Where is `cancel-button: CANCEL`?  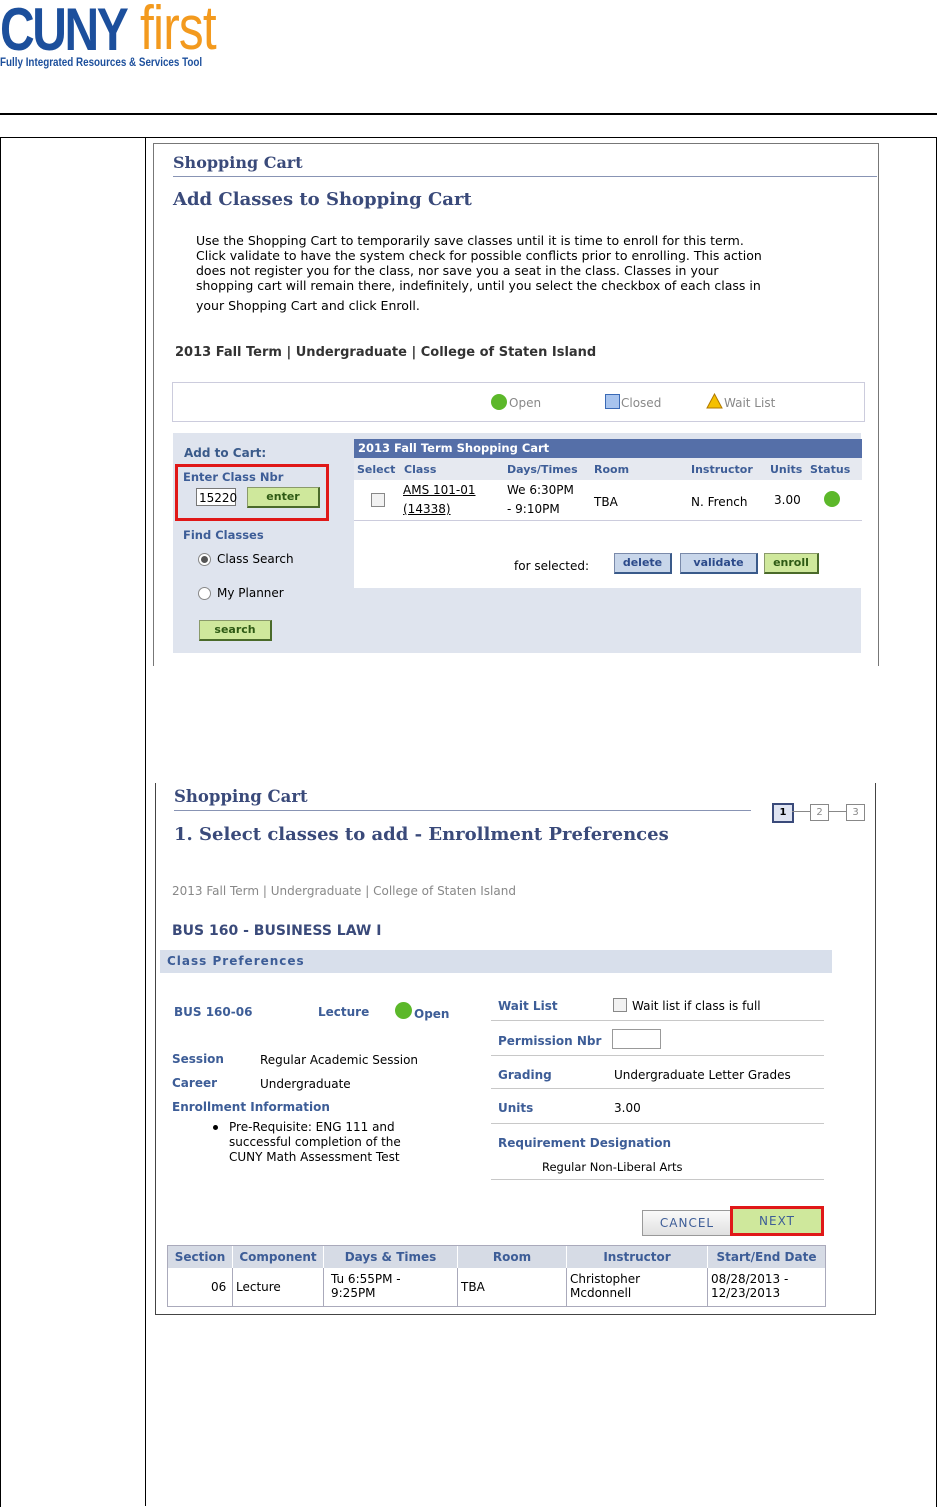
cancel-button: CANCEL is located at coordinates (687, 1223).